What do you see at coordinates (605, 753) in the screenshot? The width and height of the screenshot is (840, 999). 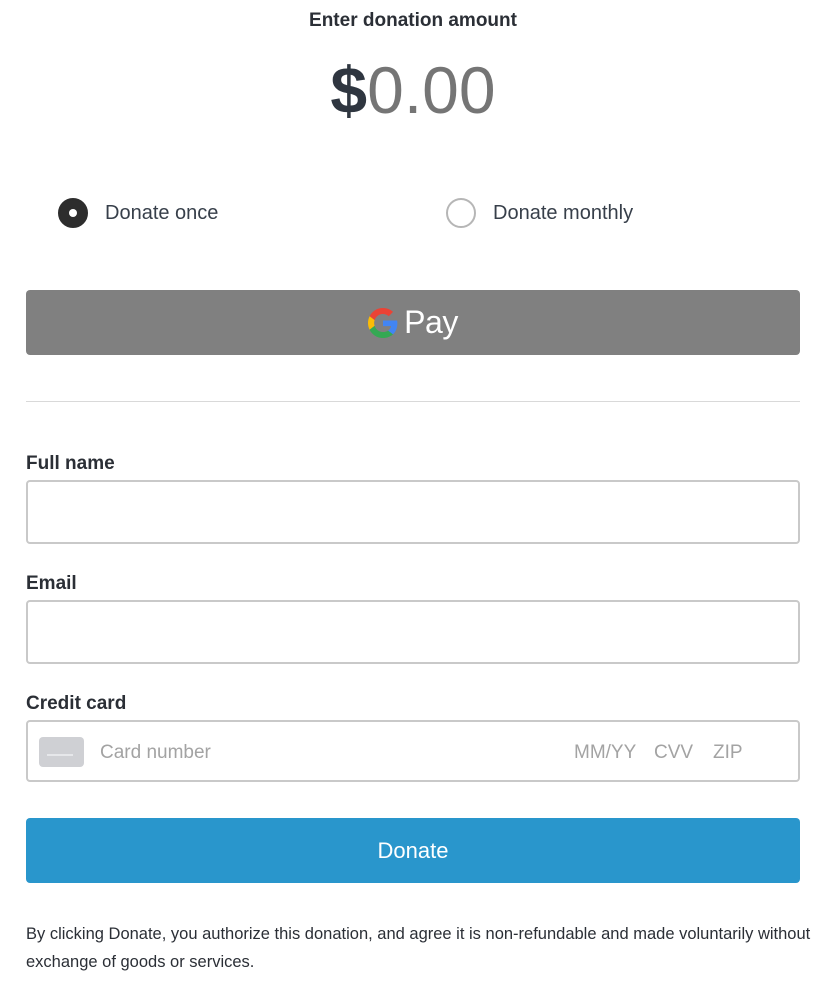 I see `expiry-input: MM/YY` at bounding box center [605, 753].